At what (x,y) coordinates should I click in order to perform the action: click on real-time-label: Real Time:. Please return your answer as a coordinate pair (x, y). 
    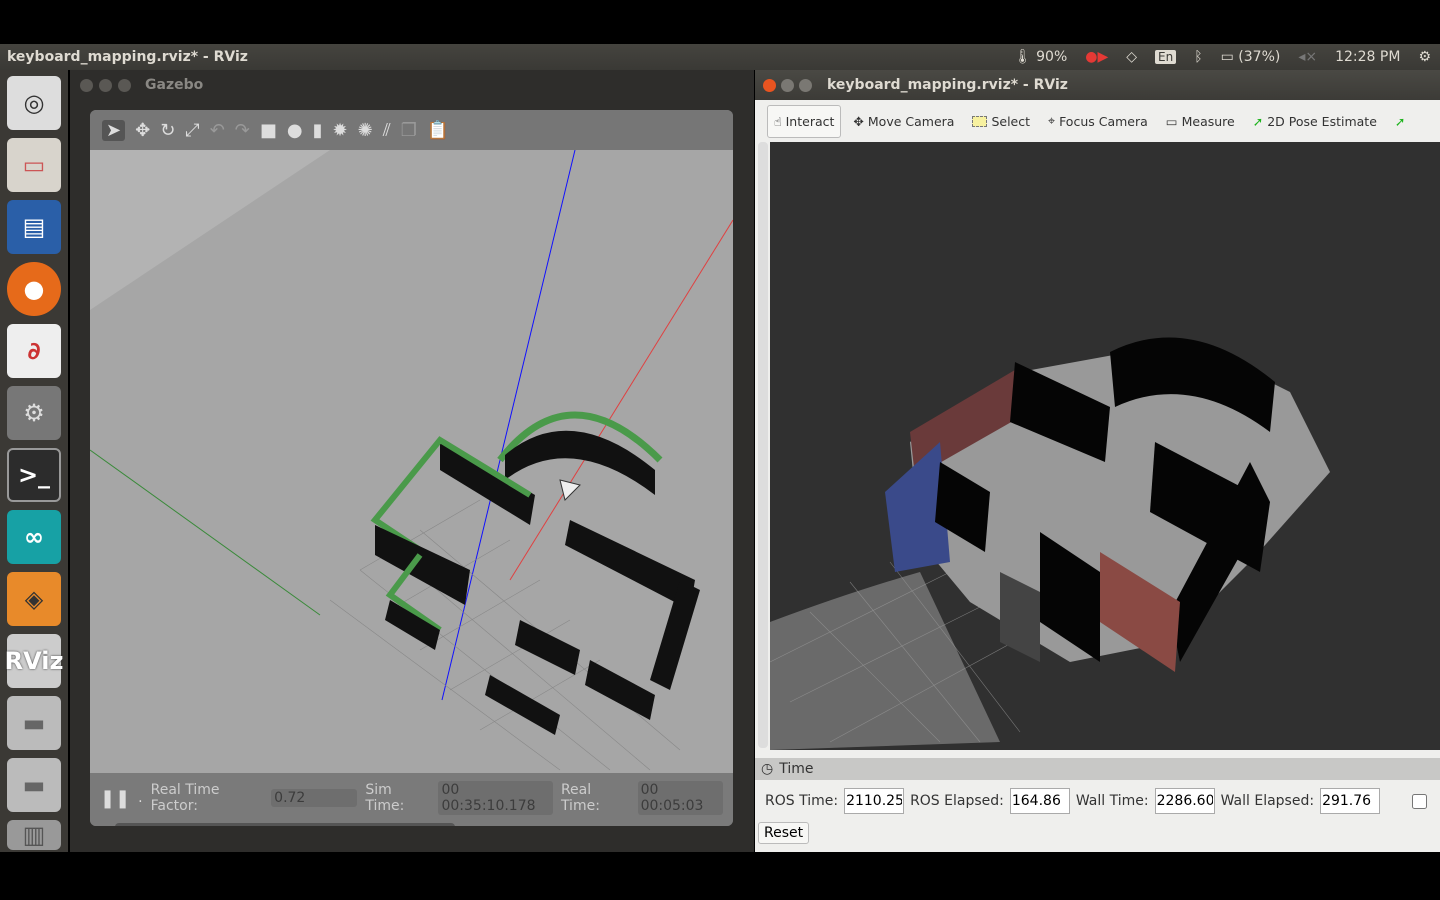
    Looking at the image, I should click on (580, 798).